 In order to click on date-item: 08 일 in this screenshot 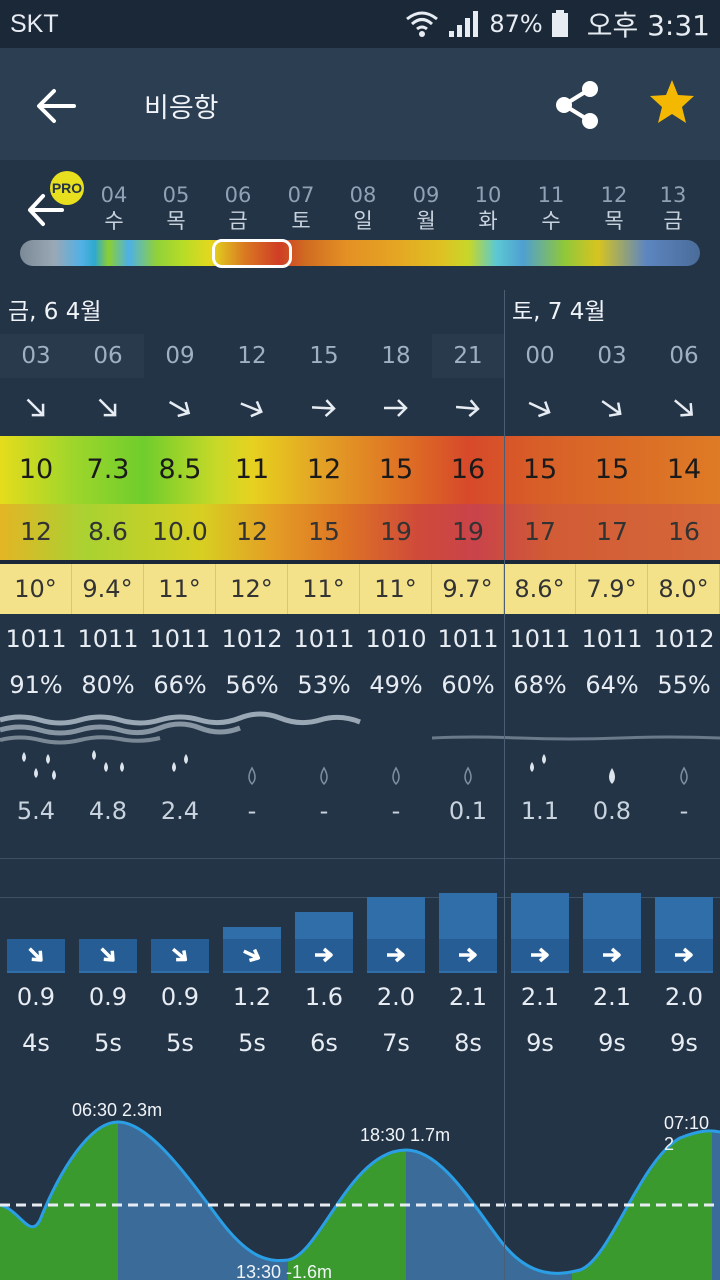, I will do `click(363, 208)`.